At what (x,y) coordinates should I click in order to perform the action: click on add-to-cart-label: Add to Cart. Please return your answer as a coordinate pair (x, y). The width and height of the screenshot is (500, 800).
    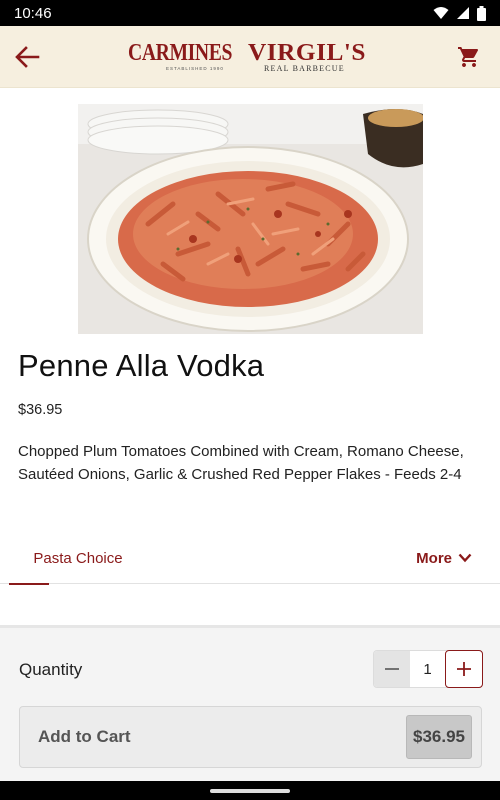
    Looking at the image, I should click on (84, 736).